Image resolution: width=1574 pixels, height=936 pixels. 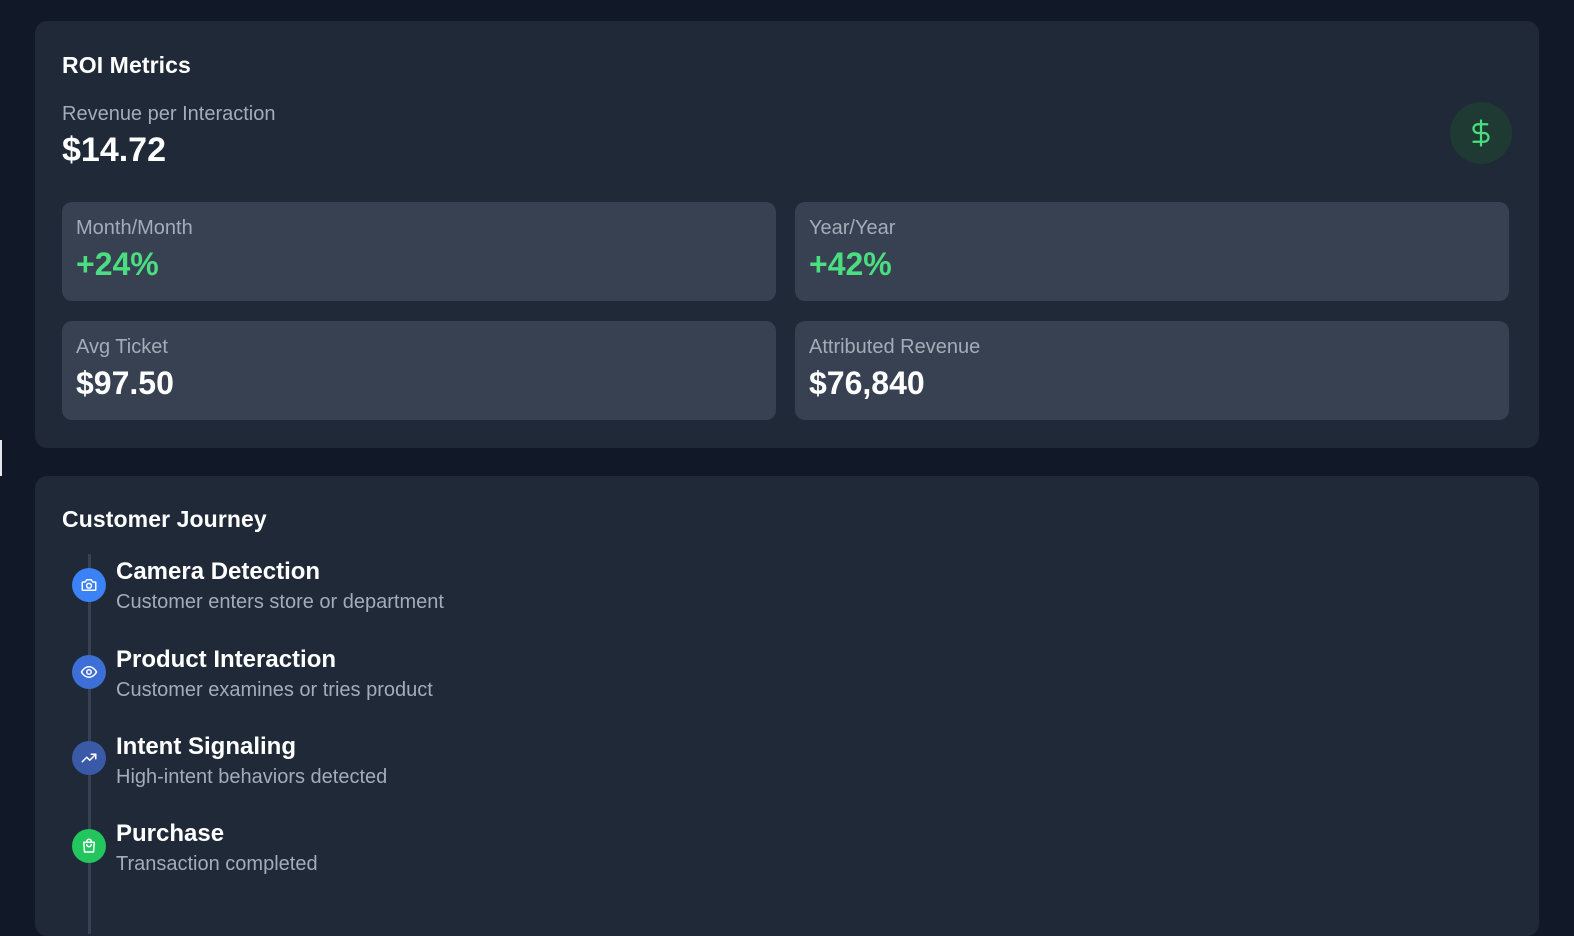 What do you see at coordinates (522, 850) in the screenshot?
I see `journey-step-purchase: Purchase Transaction completed` at bounding box center [522, 850].